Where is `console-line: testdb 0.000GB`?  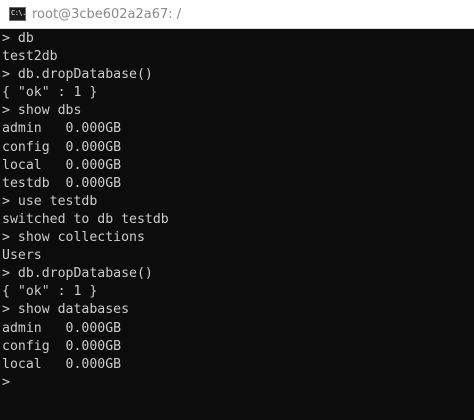
console-line: testdb 0.000GB is located at coordinates (62, 183).